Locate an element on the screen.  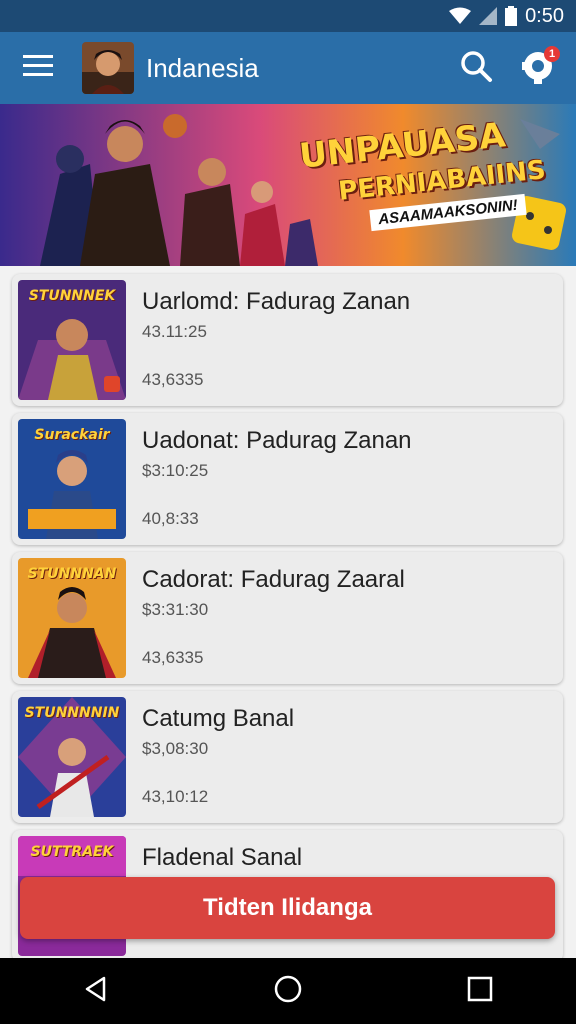
search-button is located at coordinates (476, 68).